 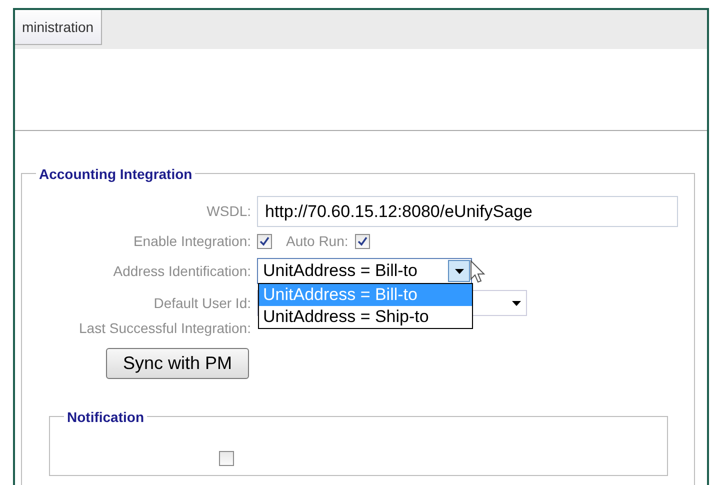 I want to click on field-label: Default User Id:, so click(x=201, y=303).